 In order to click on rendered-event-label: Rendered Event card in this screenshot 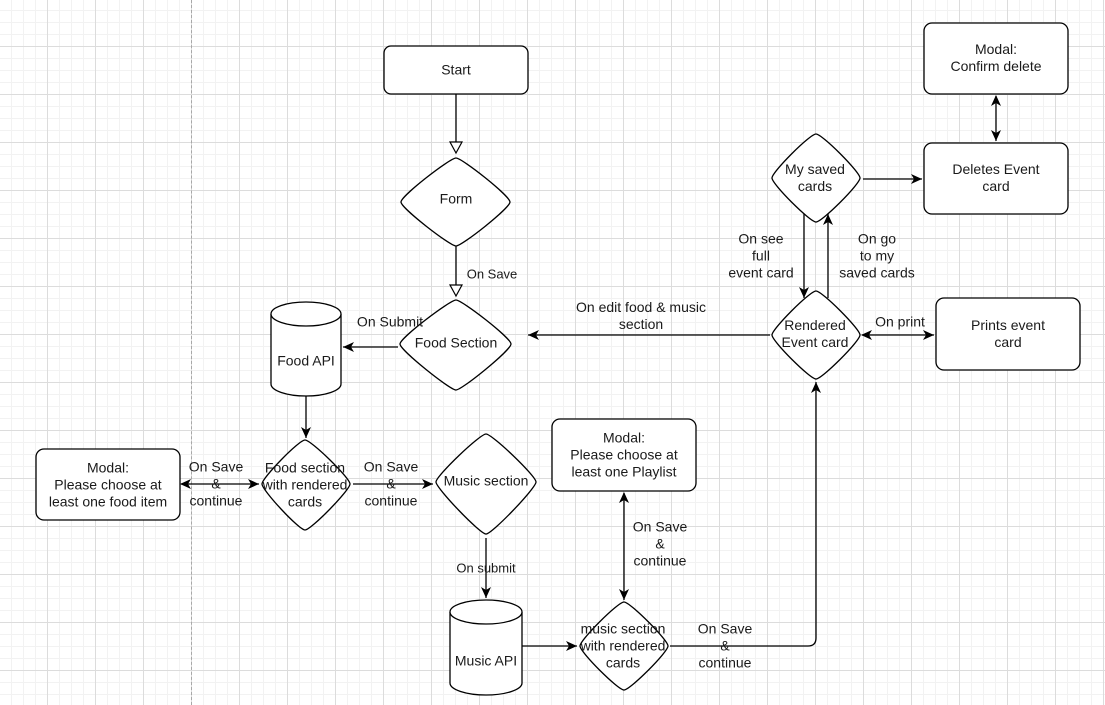, I will do `click(815, 333)`.